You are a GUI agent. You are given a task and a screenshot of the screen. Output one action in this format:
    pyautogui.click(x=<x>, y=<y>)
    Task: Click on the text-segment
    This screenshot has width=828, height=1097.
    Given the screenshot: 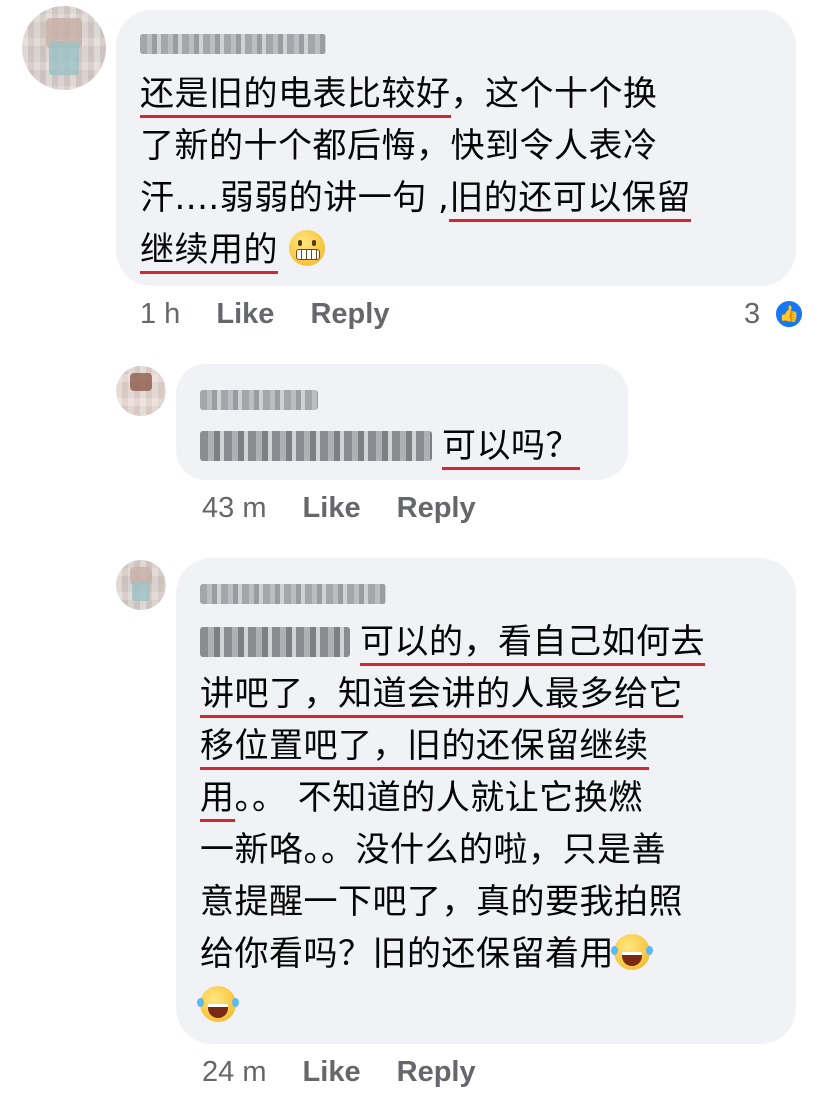 What is the action you would take?
    pyautogui.click(x=283, y=250)
    